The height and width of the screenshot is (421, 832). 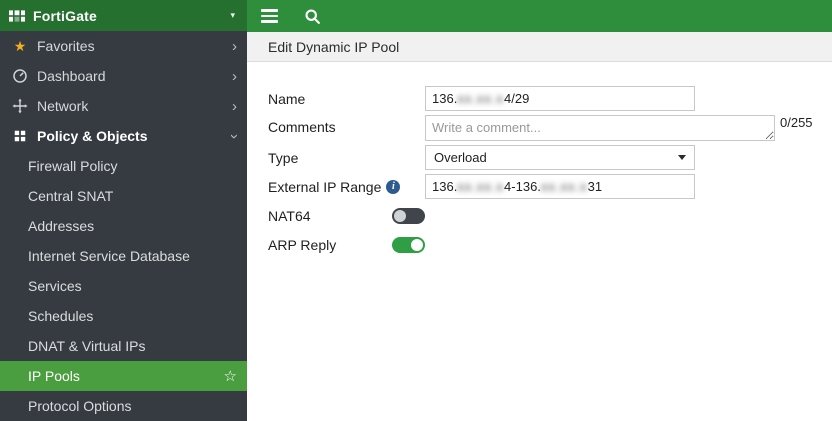 What do you see at coordinates (334, 46) in the screenshot?
I see `page-title: Edit Dynamic IP Pool` at bounding box center [334, 46].